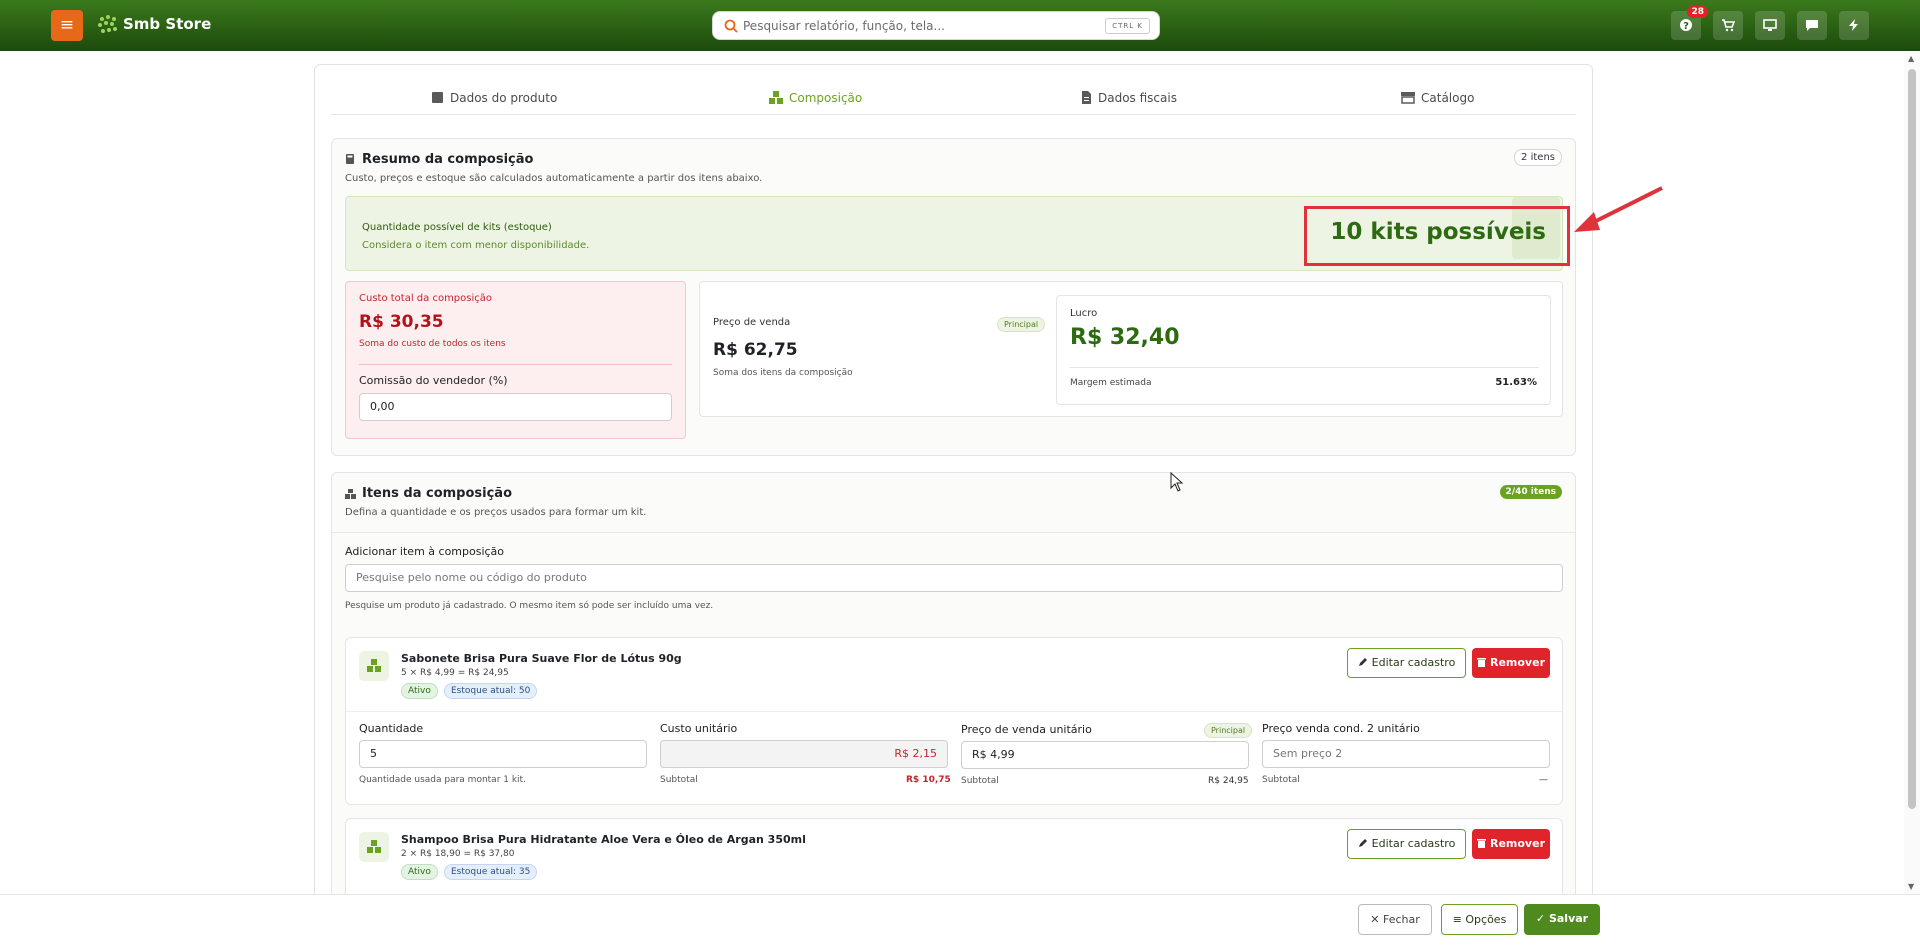  Describe the element at coordinates (1479, 919) in the screenshot. I see `options-button: ≡ Opções` at that location.